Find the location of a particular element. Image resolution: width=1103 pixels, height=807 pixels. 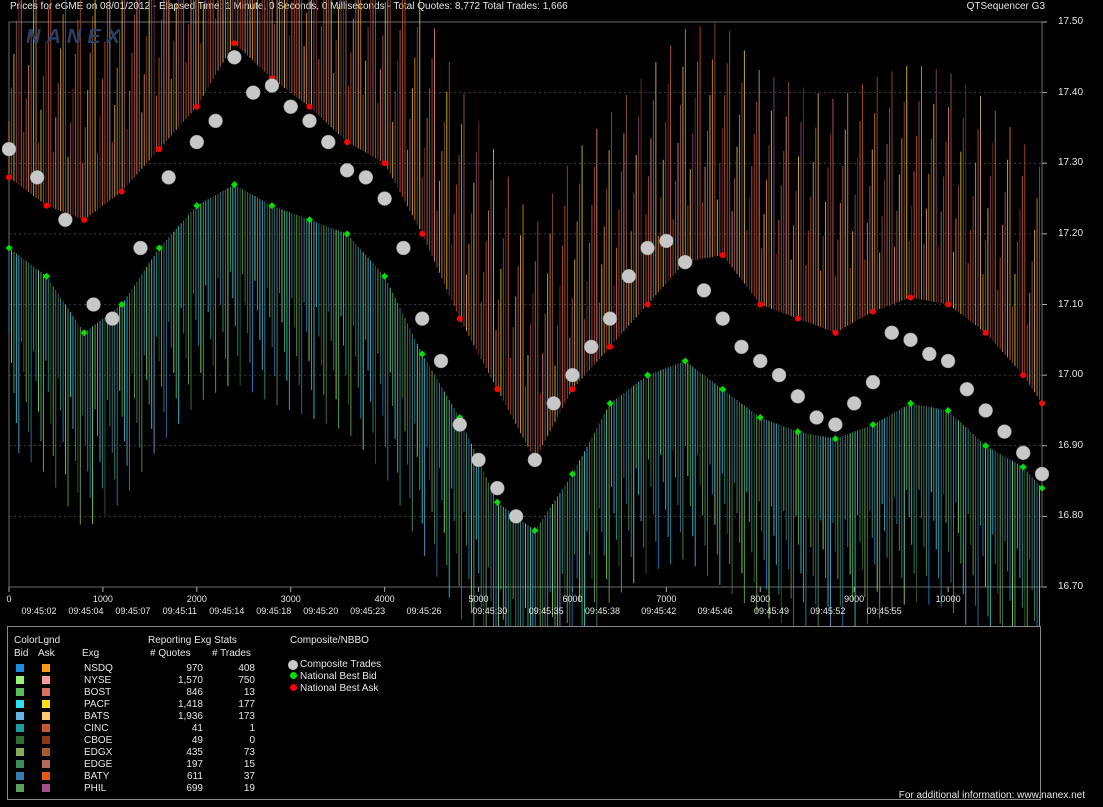

quote-count: 435 is located at coordinates (194, 752).